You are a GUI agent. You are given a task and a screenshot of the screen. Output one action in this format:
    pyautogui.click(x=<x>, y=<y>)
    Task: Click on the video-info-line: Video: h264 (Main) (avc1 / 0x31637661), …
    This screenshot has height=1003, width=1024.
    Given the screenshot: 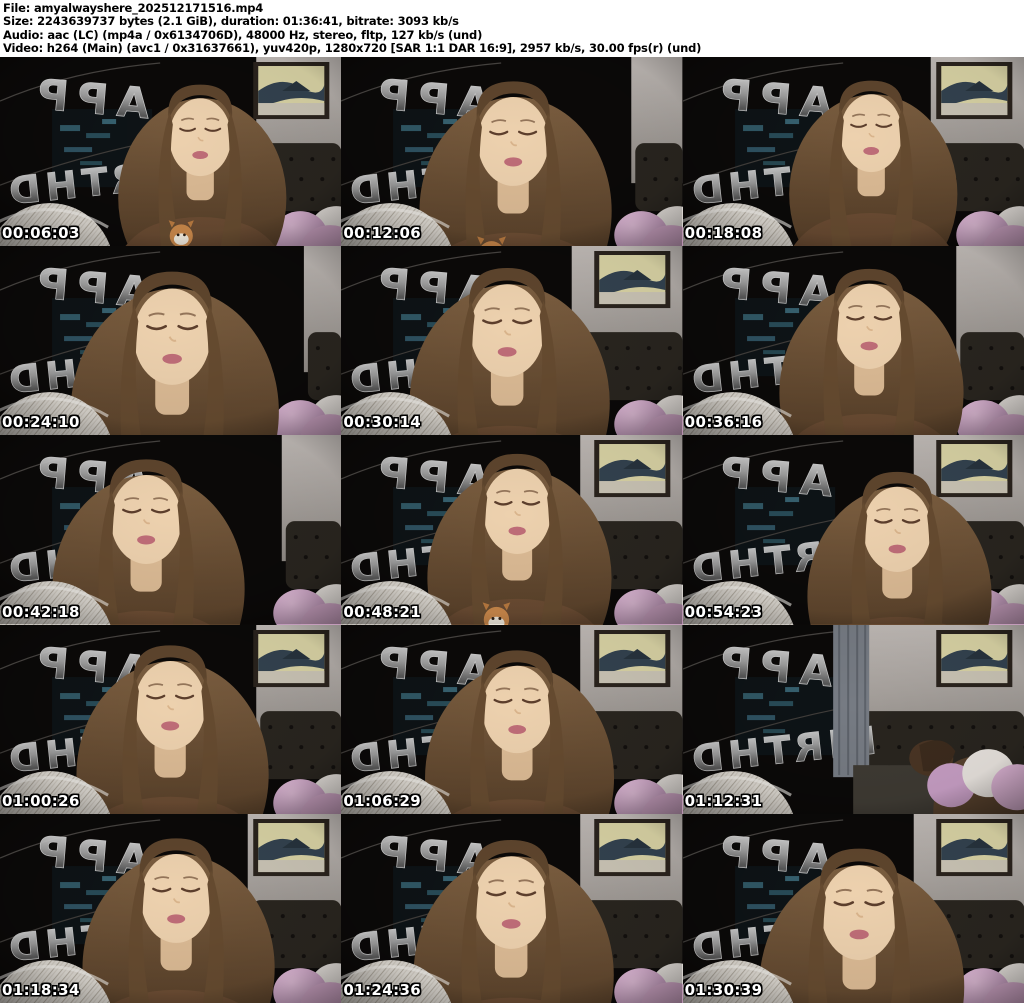 What is the action you would take?
    pyautogui.click(x=352, y=48)
    